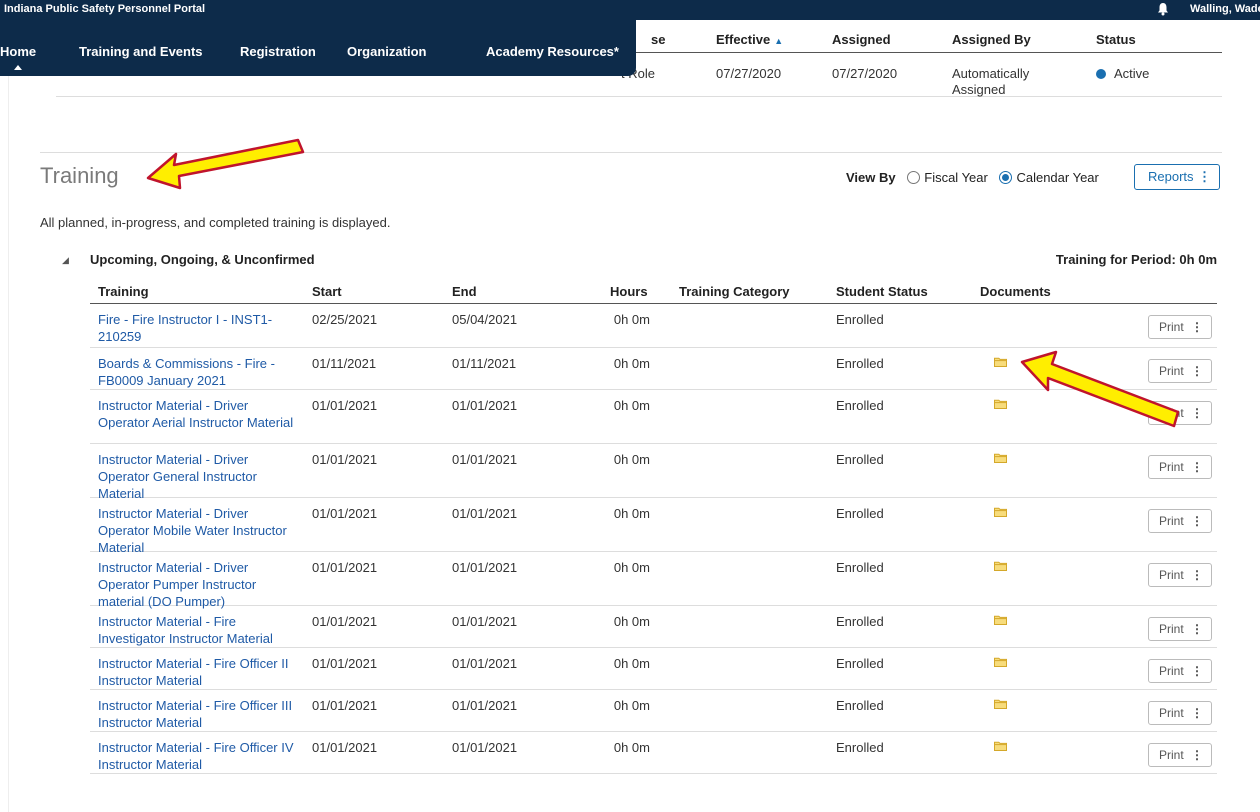 This screenshot has width=1260, height=812. What do you see at coordinates (225, 164) in the screenshot?
I see `annotation-arrow-training-title` at bounding box center [225, 164].